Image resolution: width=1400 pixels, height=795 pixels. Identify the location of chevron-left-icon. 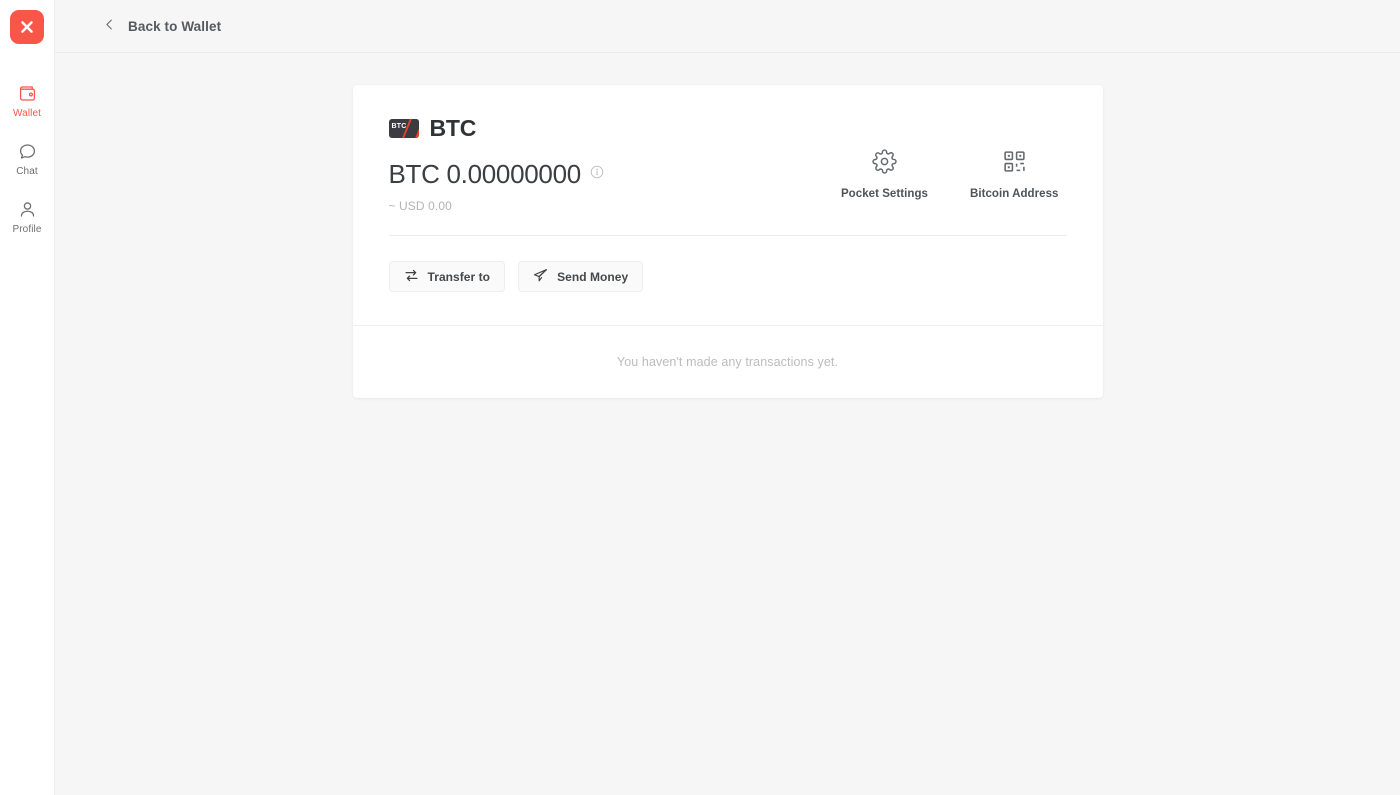
(109, 26).